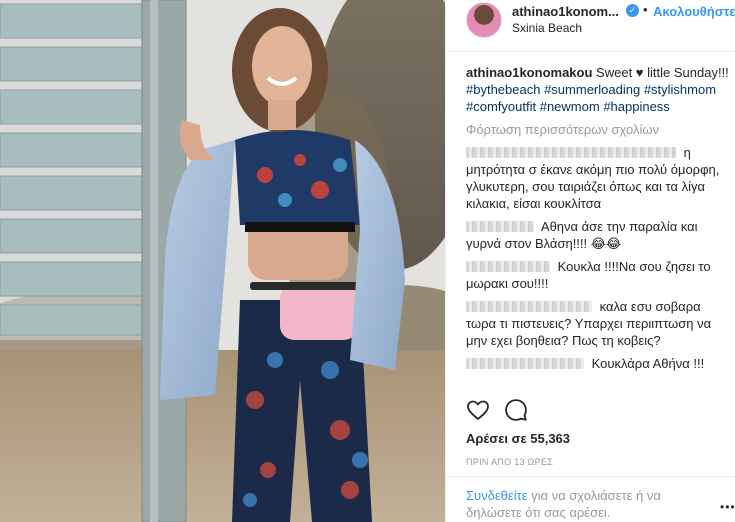  I want to click on caption-text: Sweet ♥ little Sunday!!!, so click(662, 72).